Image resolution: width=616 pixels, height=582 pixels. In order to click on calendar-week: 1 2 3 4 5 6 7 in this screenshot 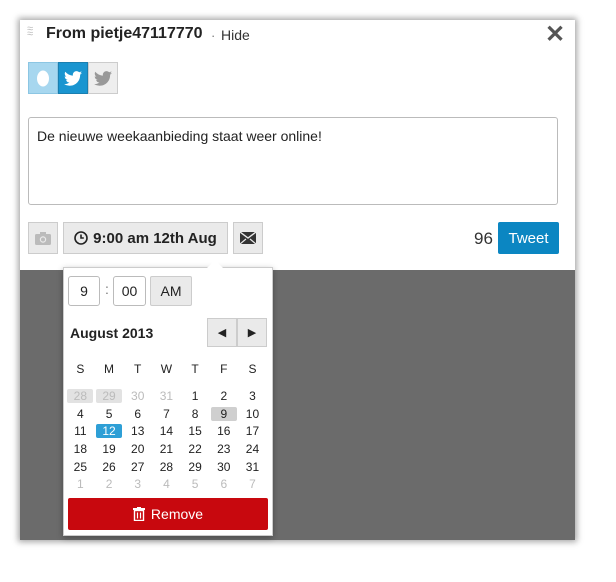, I will do `click(166, 484)`.